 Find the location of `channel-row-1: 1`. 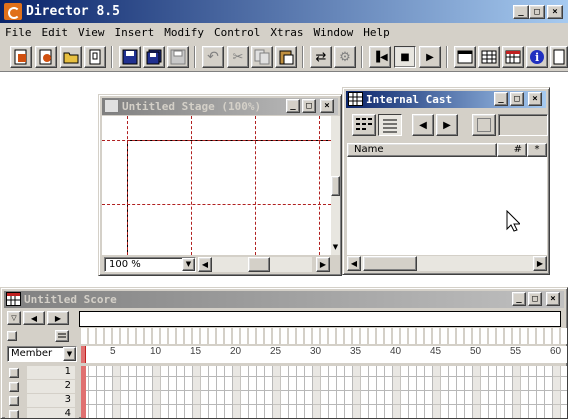

channel-row-1: 1 is located at coordinates (45, 372).